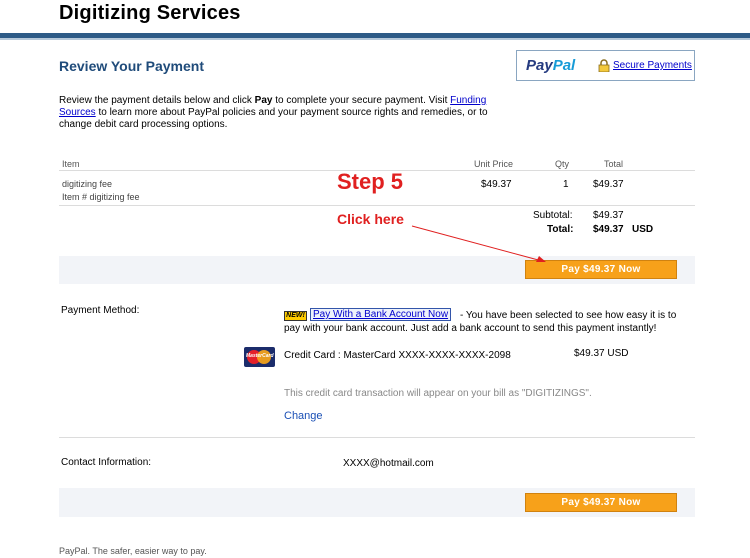 The height and width of the screenshot is (558, 750). Describe the element at coordinates (377, 437) in the screenshot. I see `section-divider` at that location.